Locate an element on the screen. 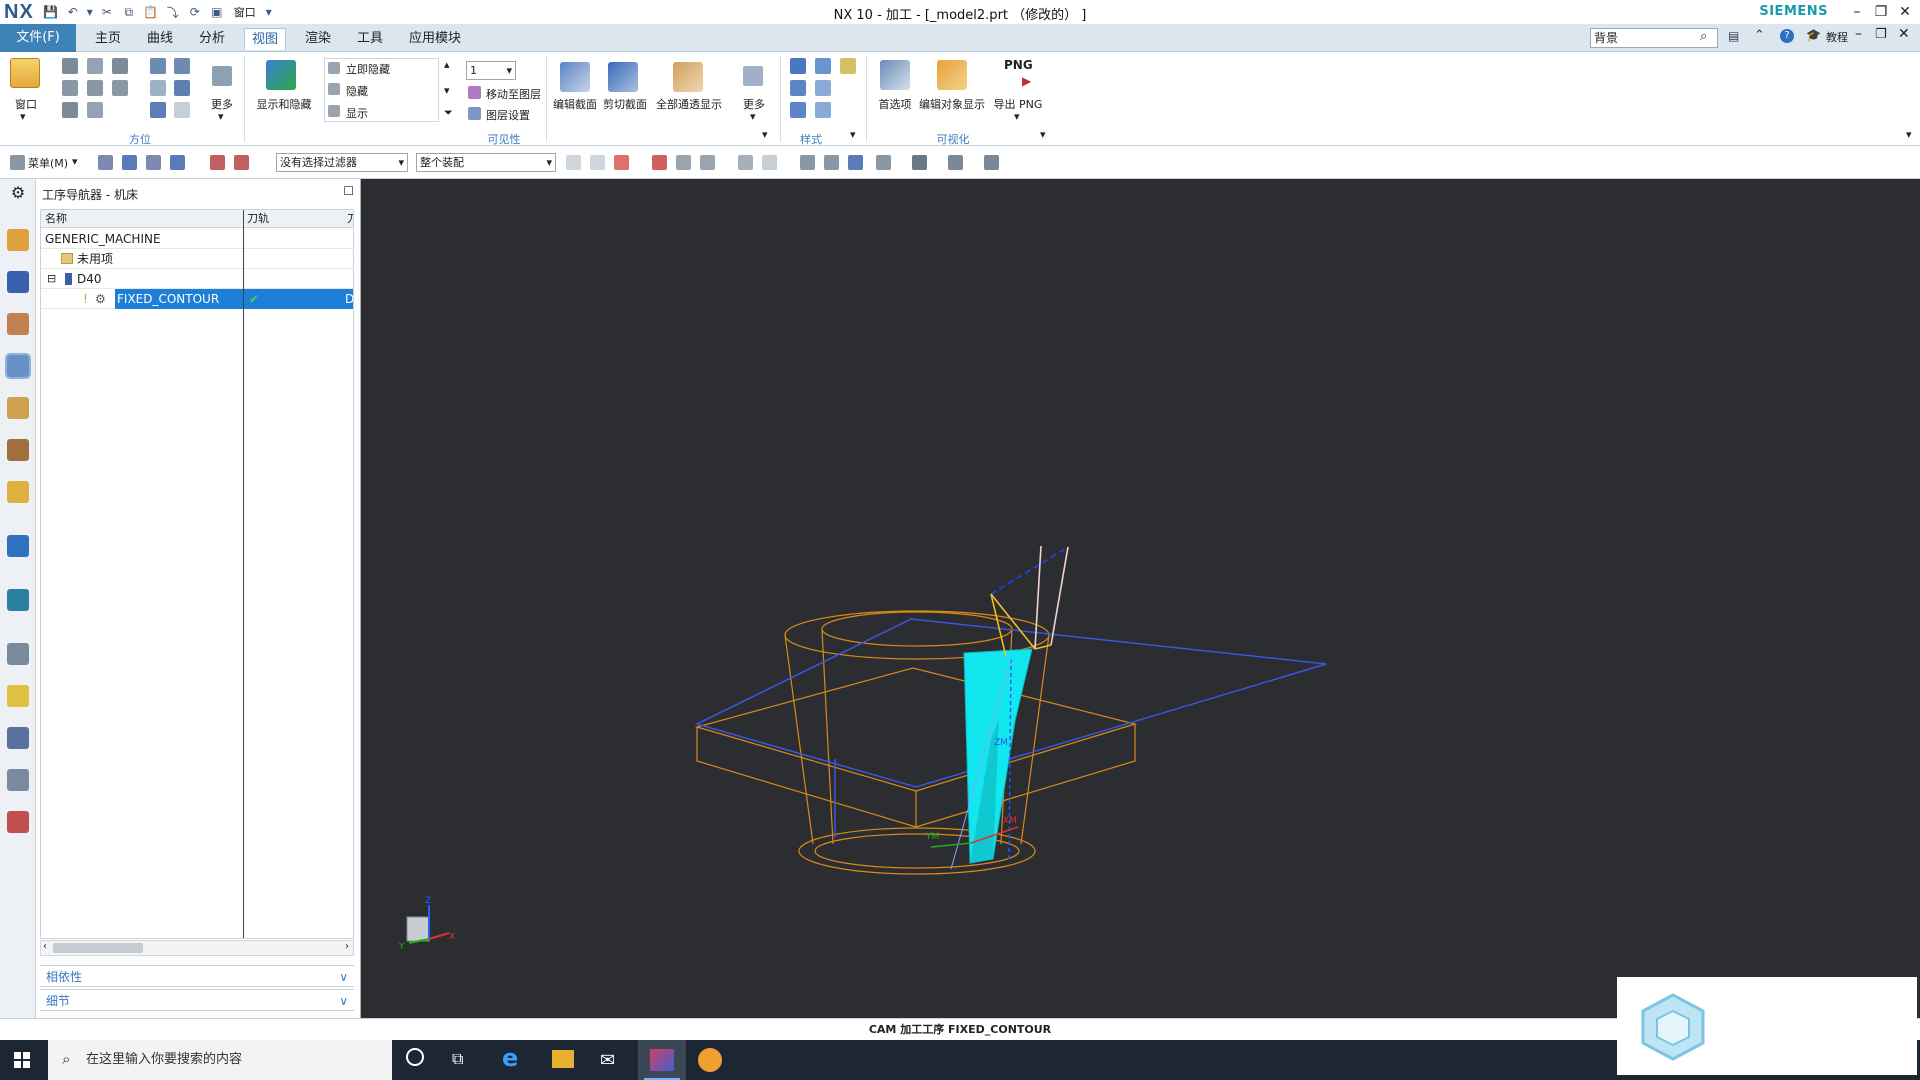  minimize-button: – is located at coordinates (1857, 12).